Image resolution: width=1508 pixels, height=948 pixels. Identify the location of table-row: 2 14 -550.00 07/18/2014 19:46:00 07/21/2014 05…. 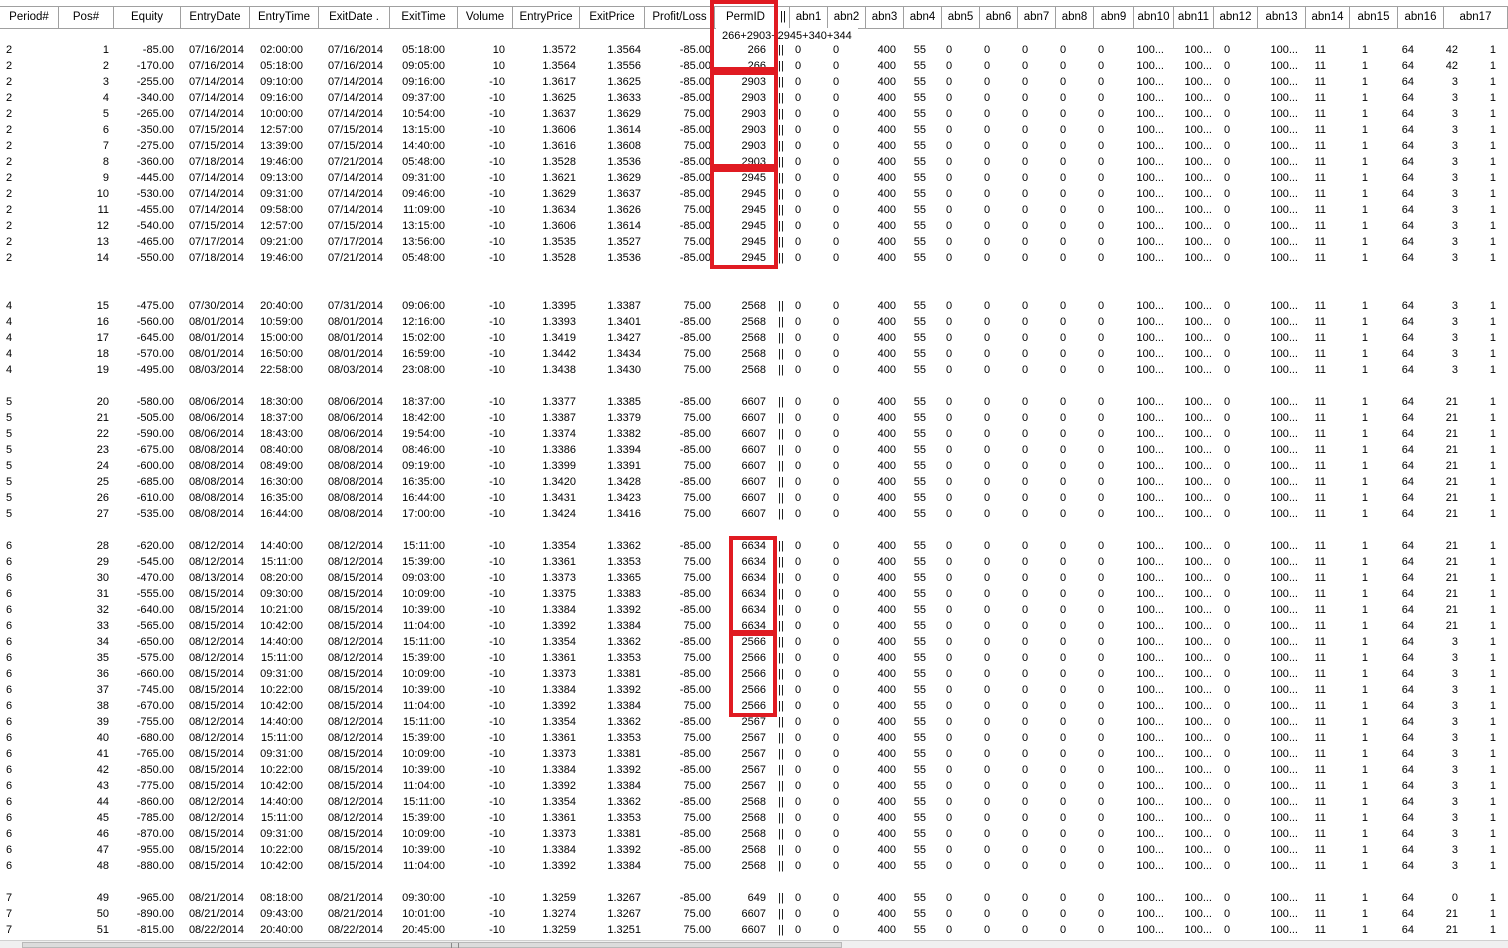
(754, 258).